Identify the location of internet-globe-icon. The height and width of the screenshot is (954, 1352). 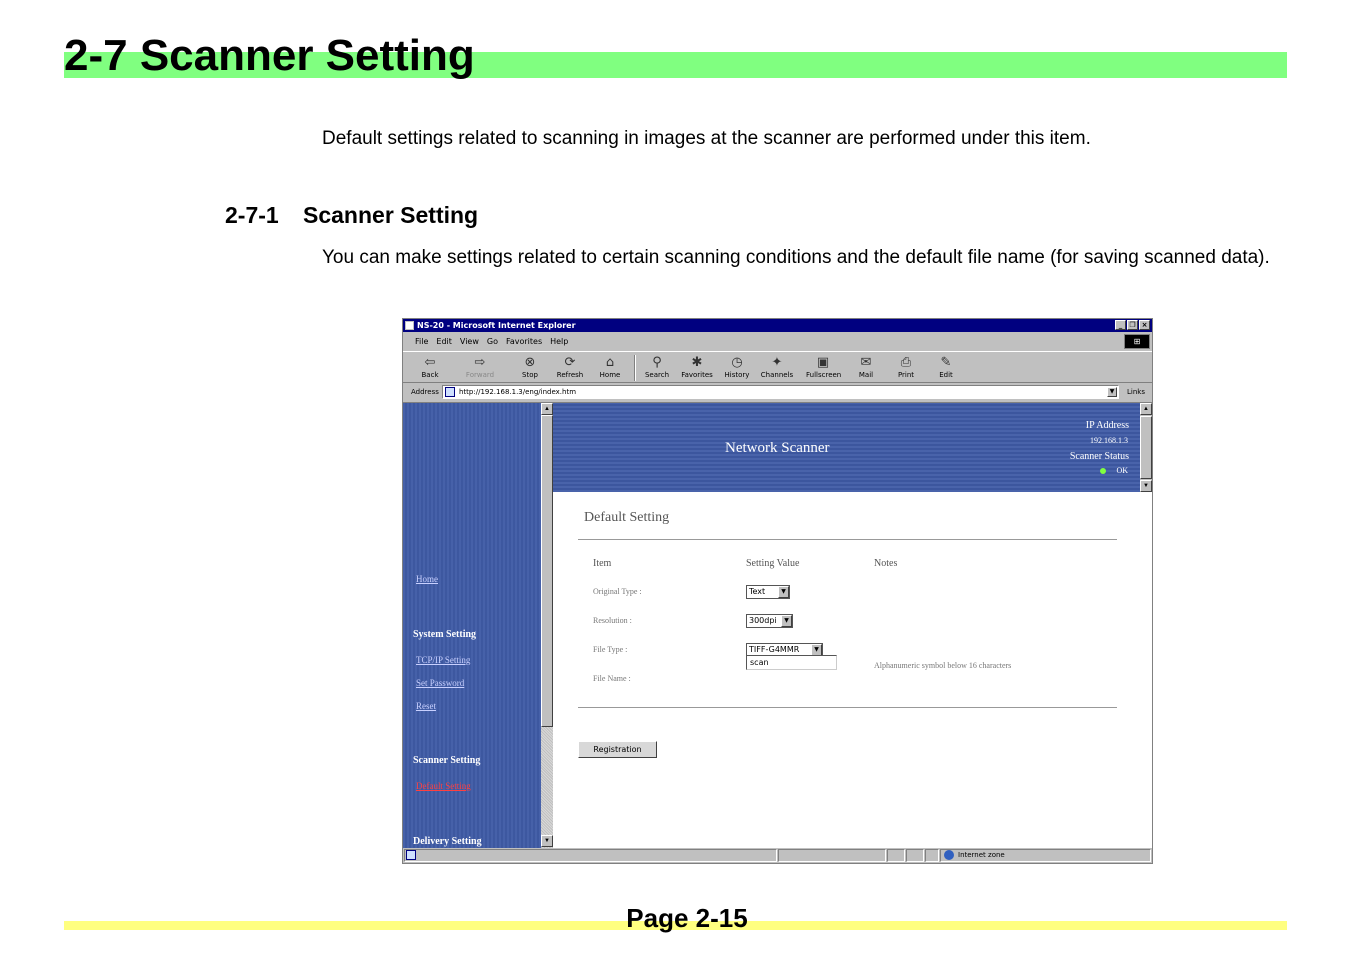
(949, 855).